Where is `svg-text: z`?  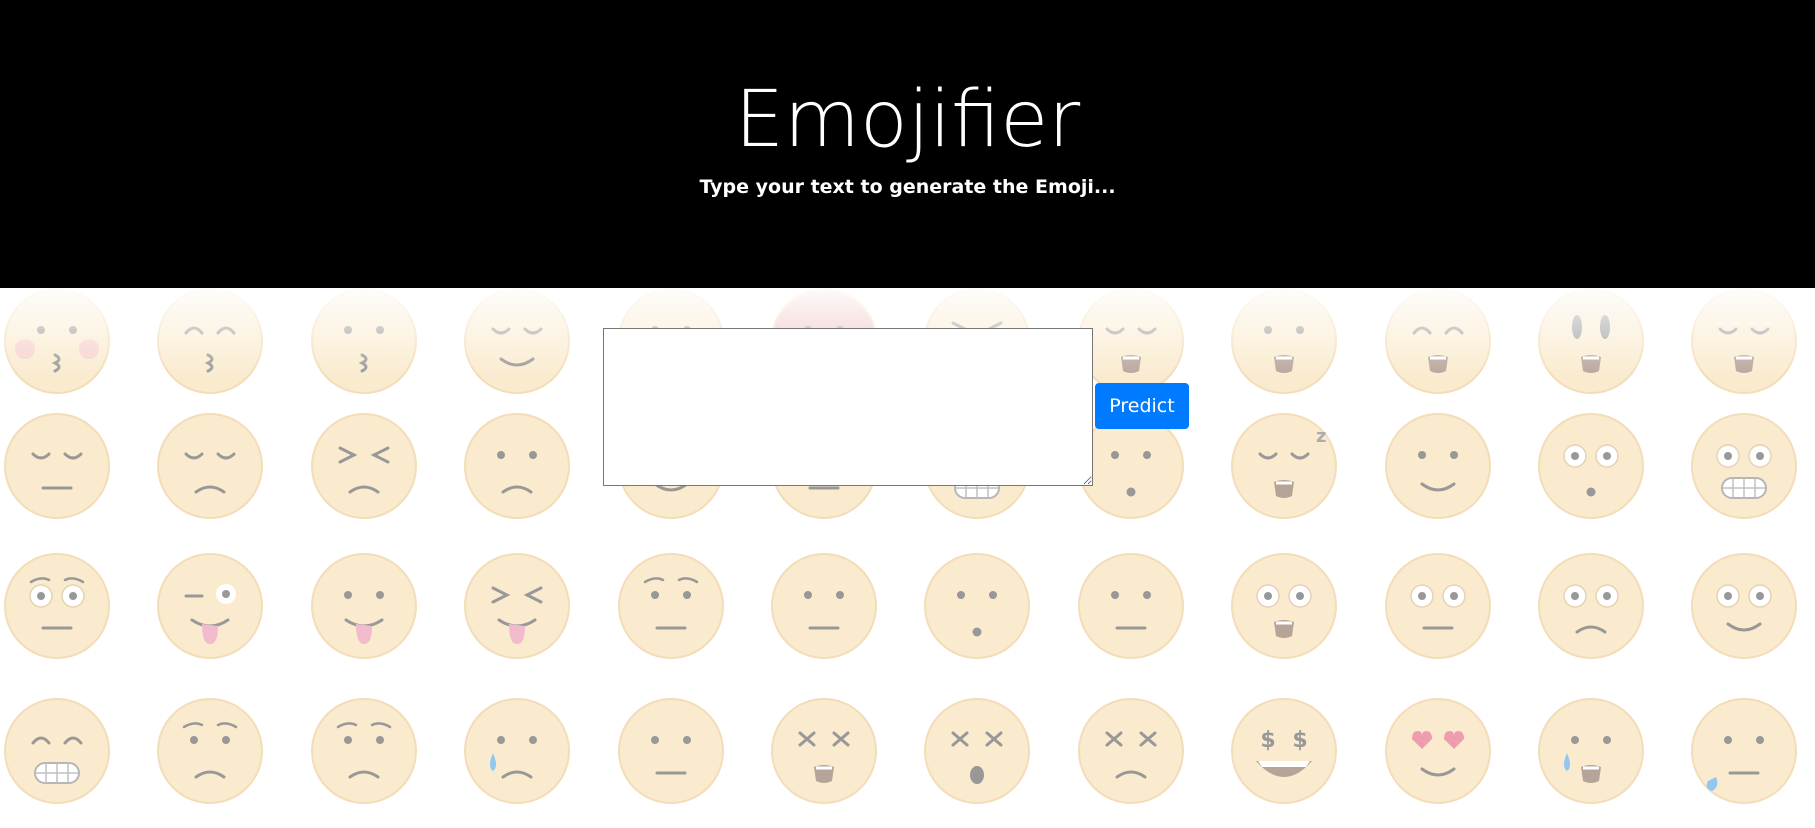
svg-text: z is located at coordinates (1321, 436).